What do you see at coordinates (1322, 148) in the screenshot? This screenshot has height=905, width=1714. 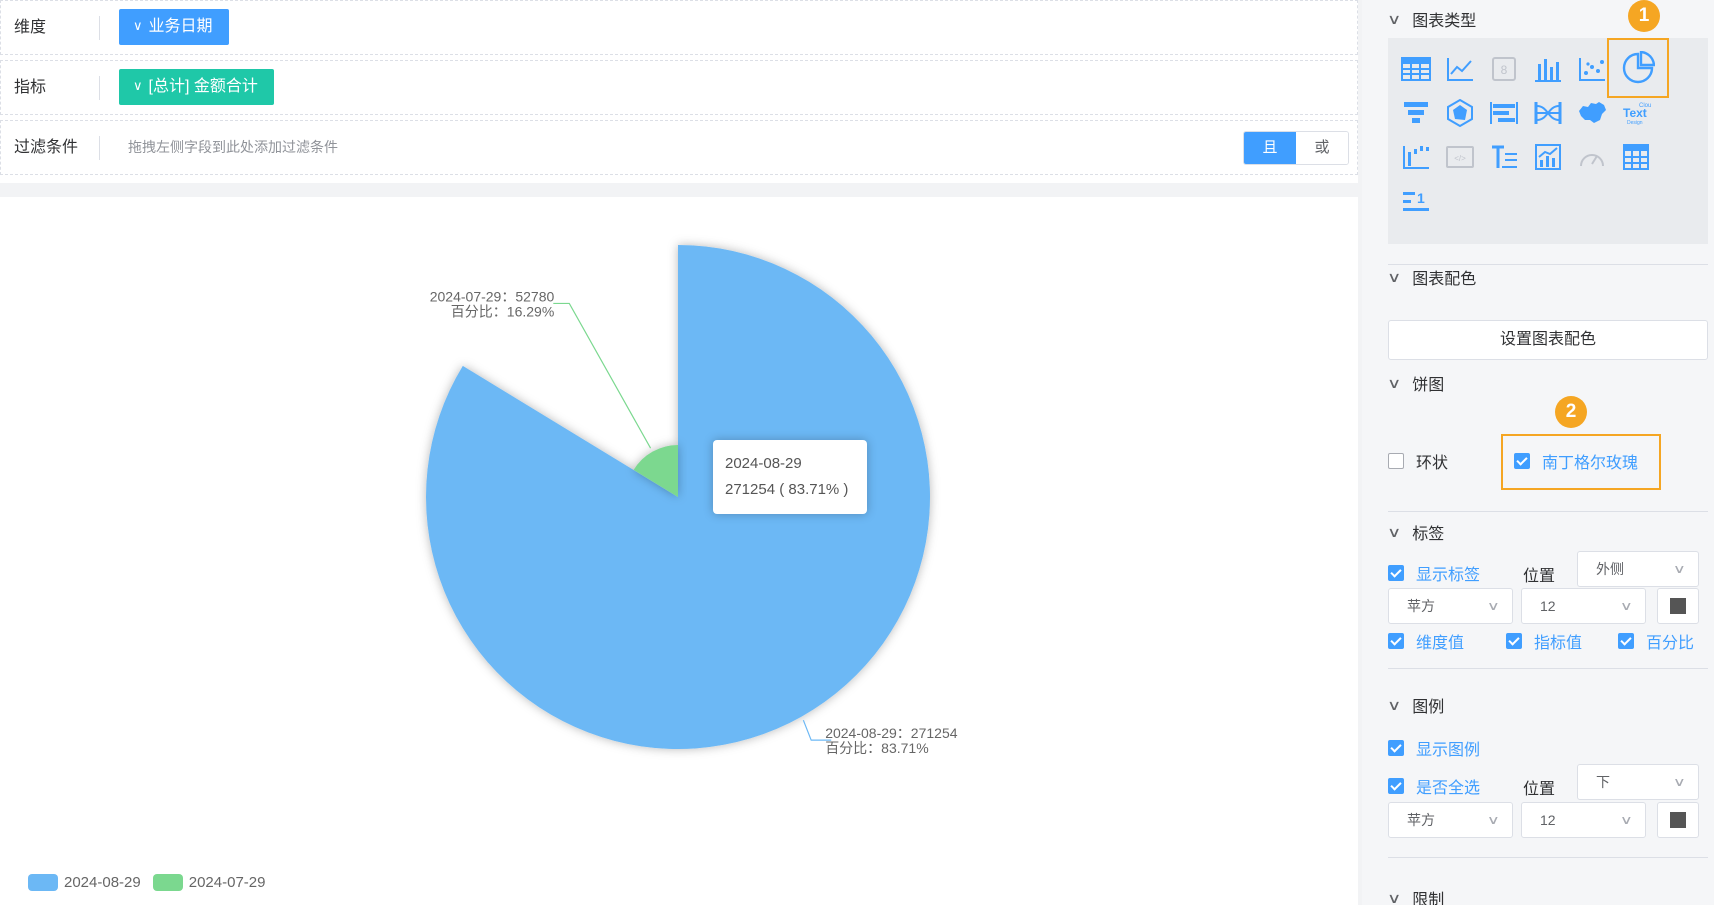 I see `or-button: 或` at bounding box center [1322, 148].